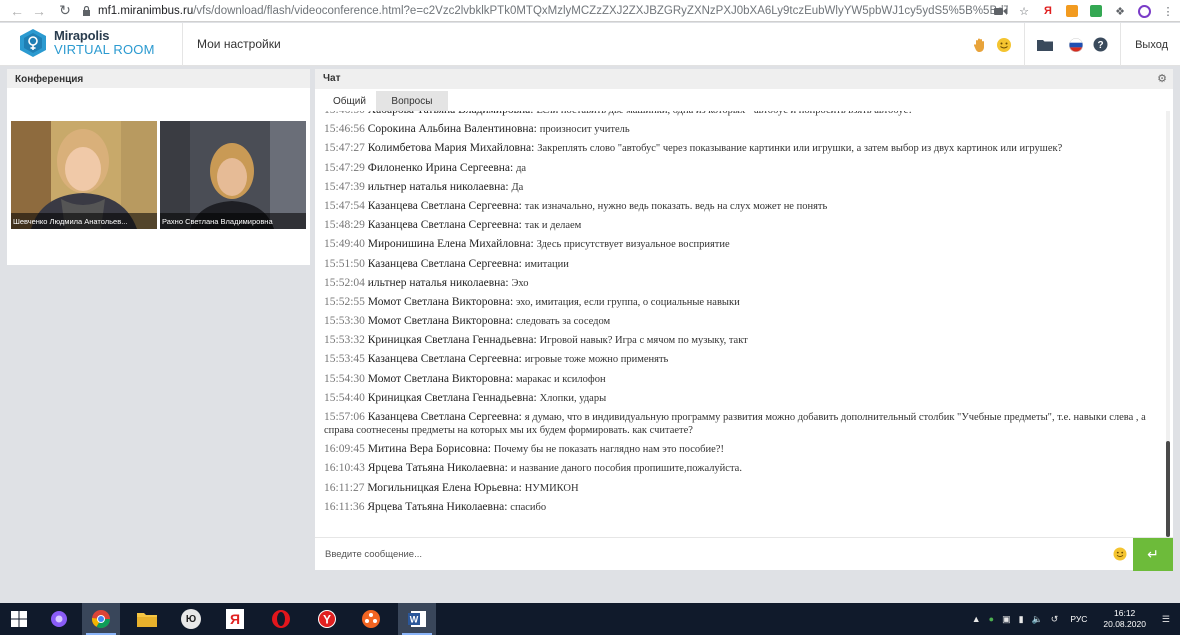 The height and width of the screenshot is (635, 1180). Describe the element at coordinates (33, 43) in the screenshot. I see `logo-icon` at that location.